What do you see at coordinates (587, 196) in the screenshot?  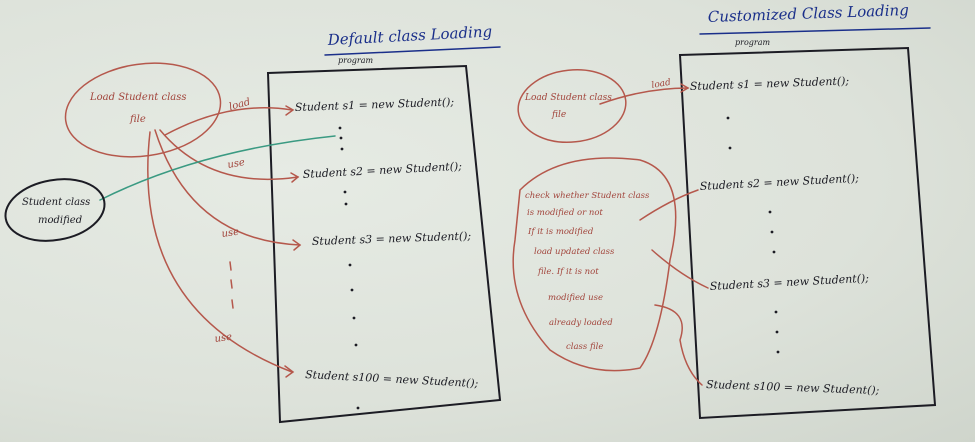 I see `check-line-1: check whether Student class` at bounding box center [587, 196].